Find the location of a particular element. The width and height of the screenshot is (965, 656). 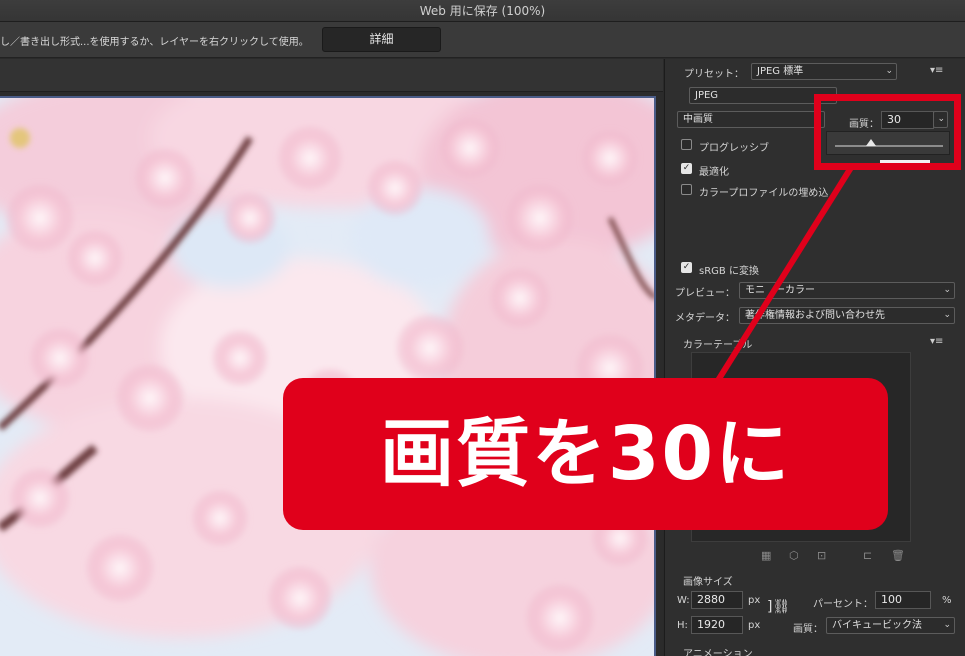

preview-select: モニ ーカラー ⌄ is located at coordinates (847, 290).